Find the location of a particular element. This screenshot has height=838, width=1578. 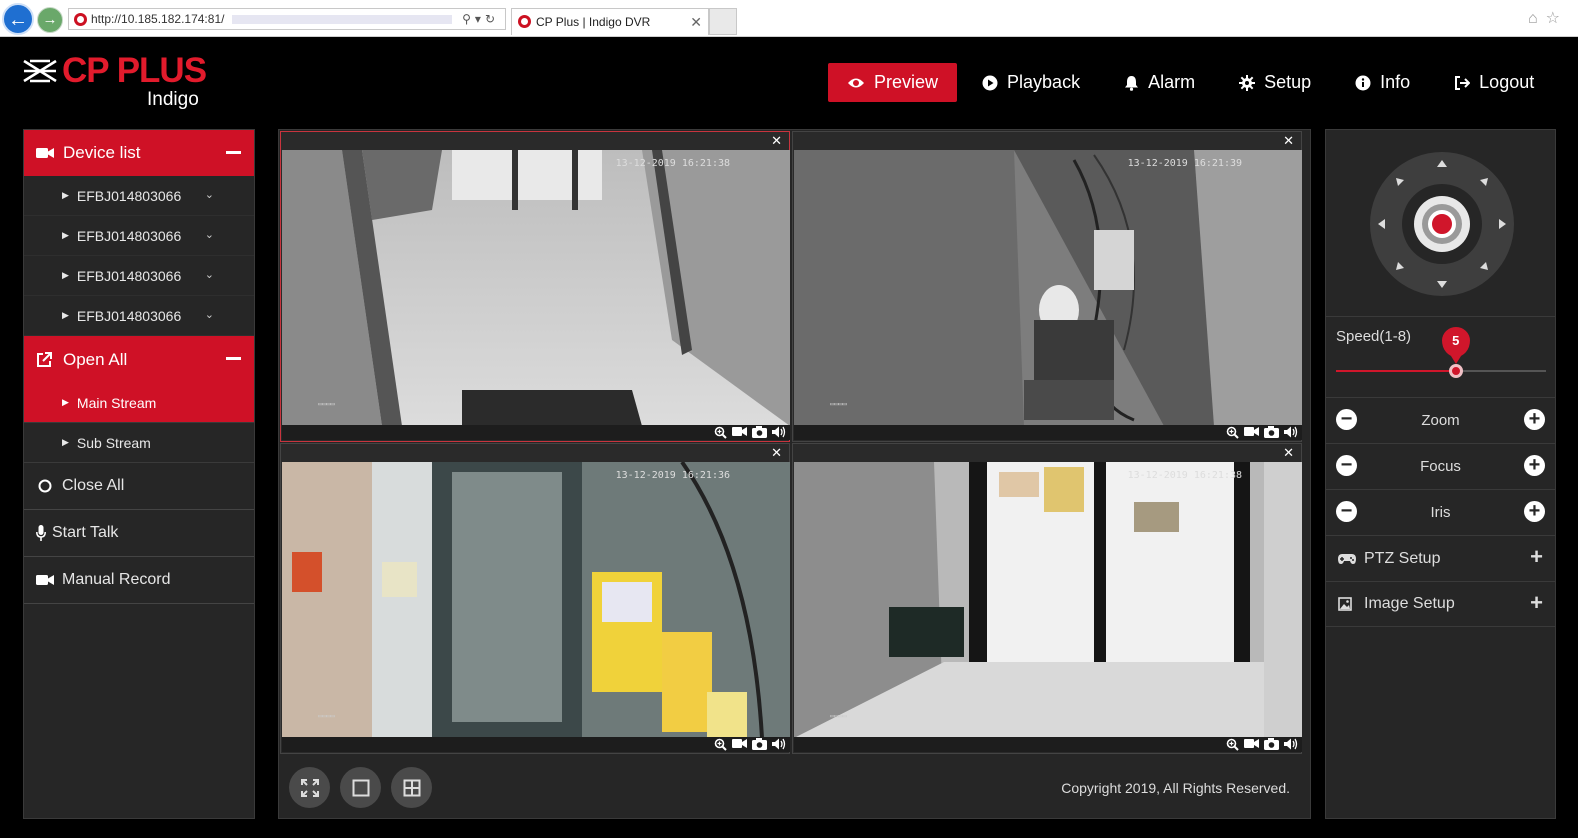

nav-logout: Logout is located at coordinates (1494, 82).